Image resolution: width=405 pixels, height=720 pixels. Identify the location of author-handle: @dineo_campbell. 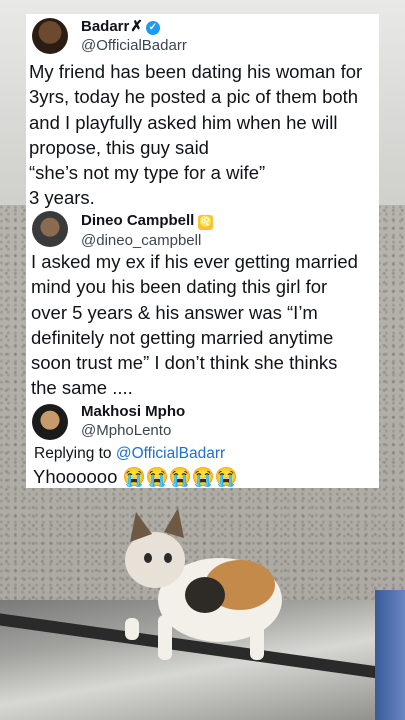
(141, 240).